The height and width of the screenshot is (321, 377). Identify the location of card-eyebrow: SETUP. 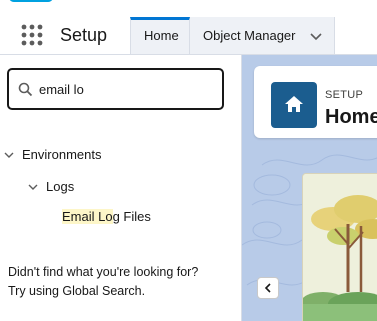
(344, 95).